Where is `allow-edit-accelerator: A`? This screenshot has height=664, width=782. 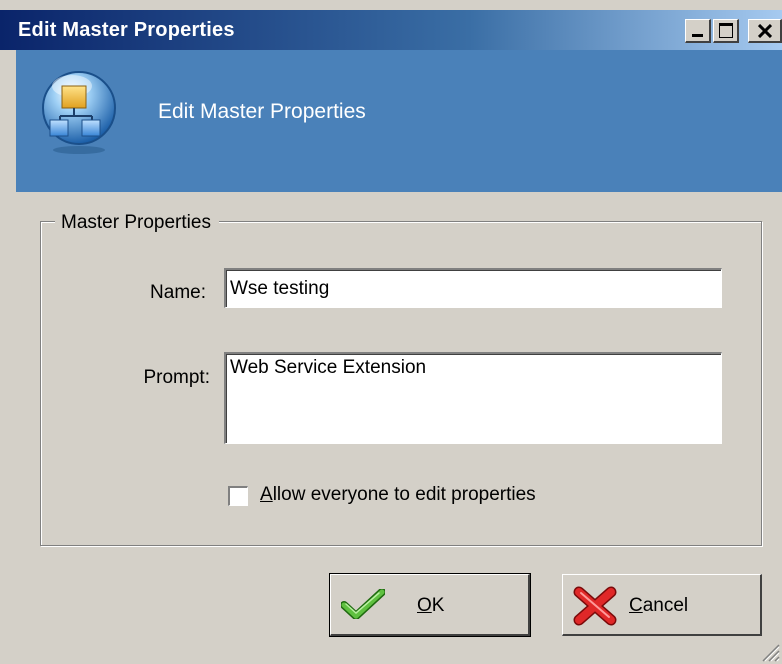 allow-edit-accelerator: A is located at coordinates (266, 494).